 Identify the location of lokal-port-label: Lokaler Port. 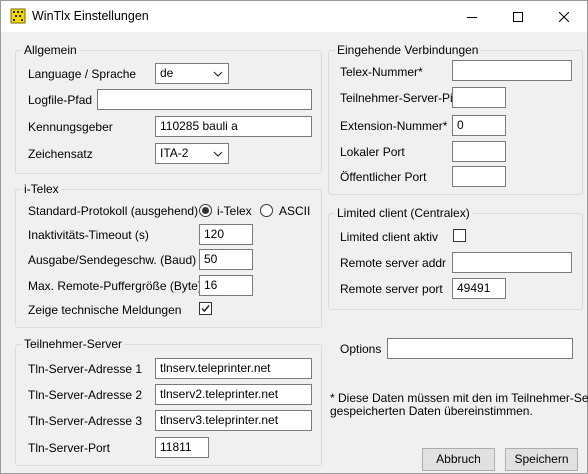
(372, 152).